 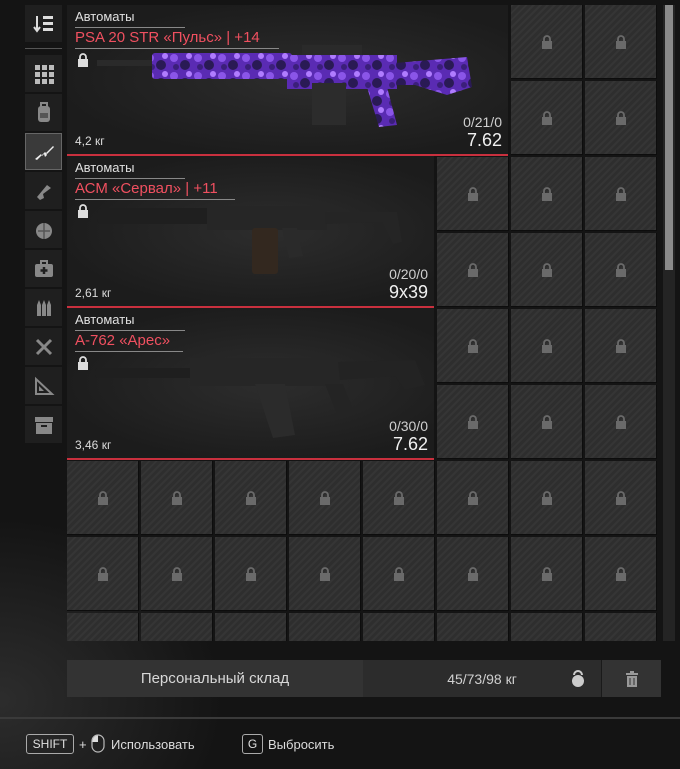 I want to click on ammo-icon, so click(x=43, y=307).